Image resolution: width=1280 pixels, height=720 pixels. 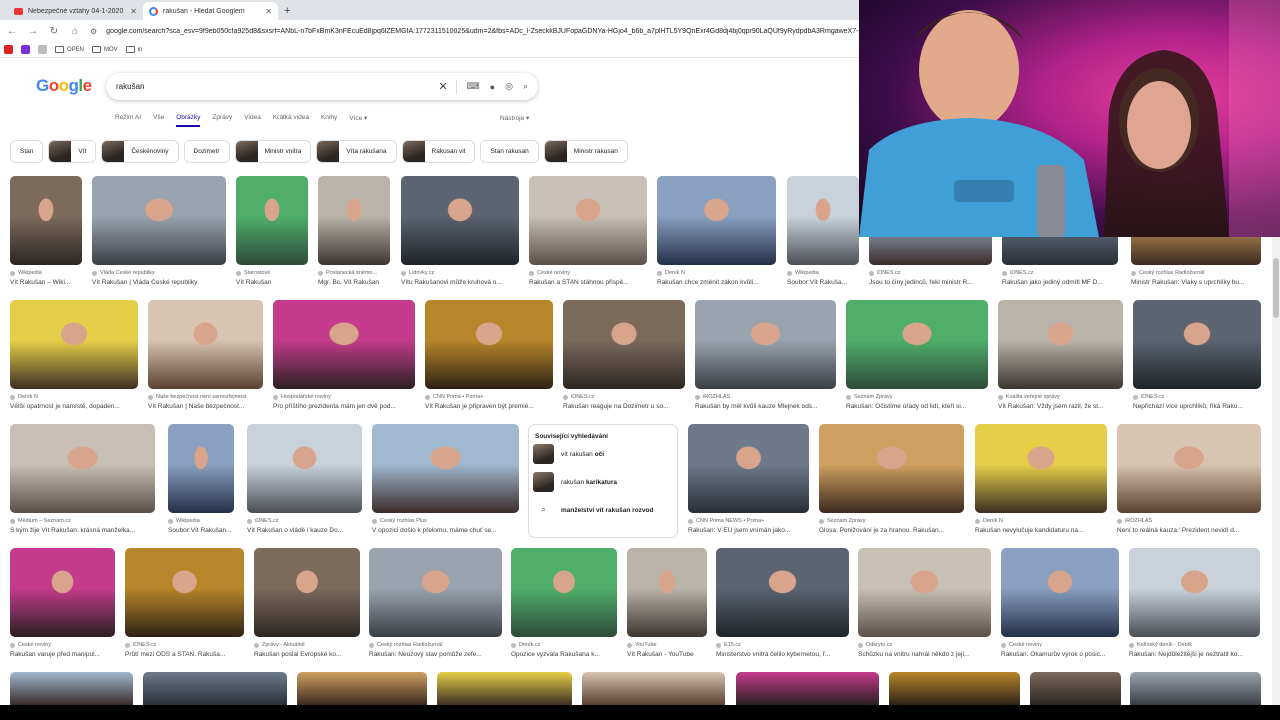 What do you see at coordinates (128, 120) in the screenshot?
I see `tab-ai-mode: Režim AI` at bounding box center [128, 120].